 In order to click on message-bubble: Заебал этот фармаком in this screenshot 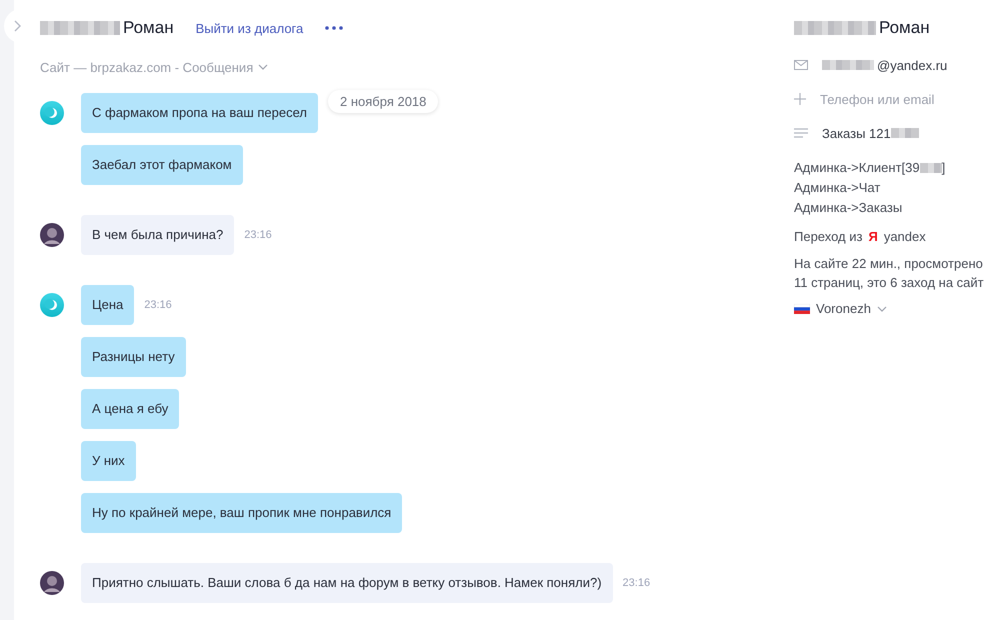, I will do `click(162, 165)`.